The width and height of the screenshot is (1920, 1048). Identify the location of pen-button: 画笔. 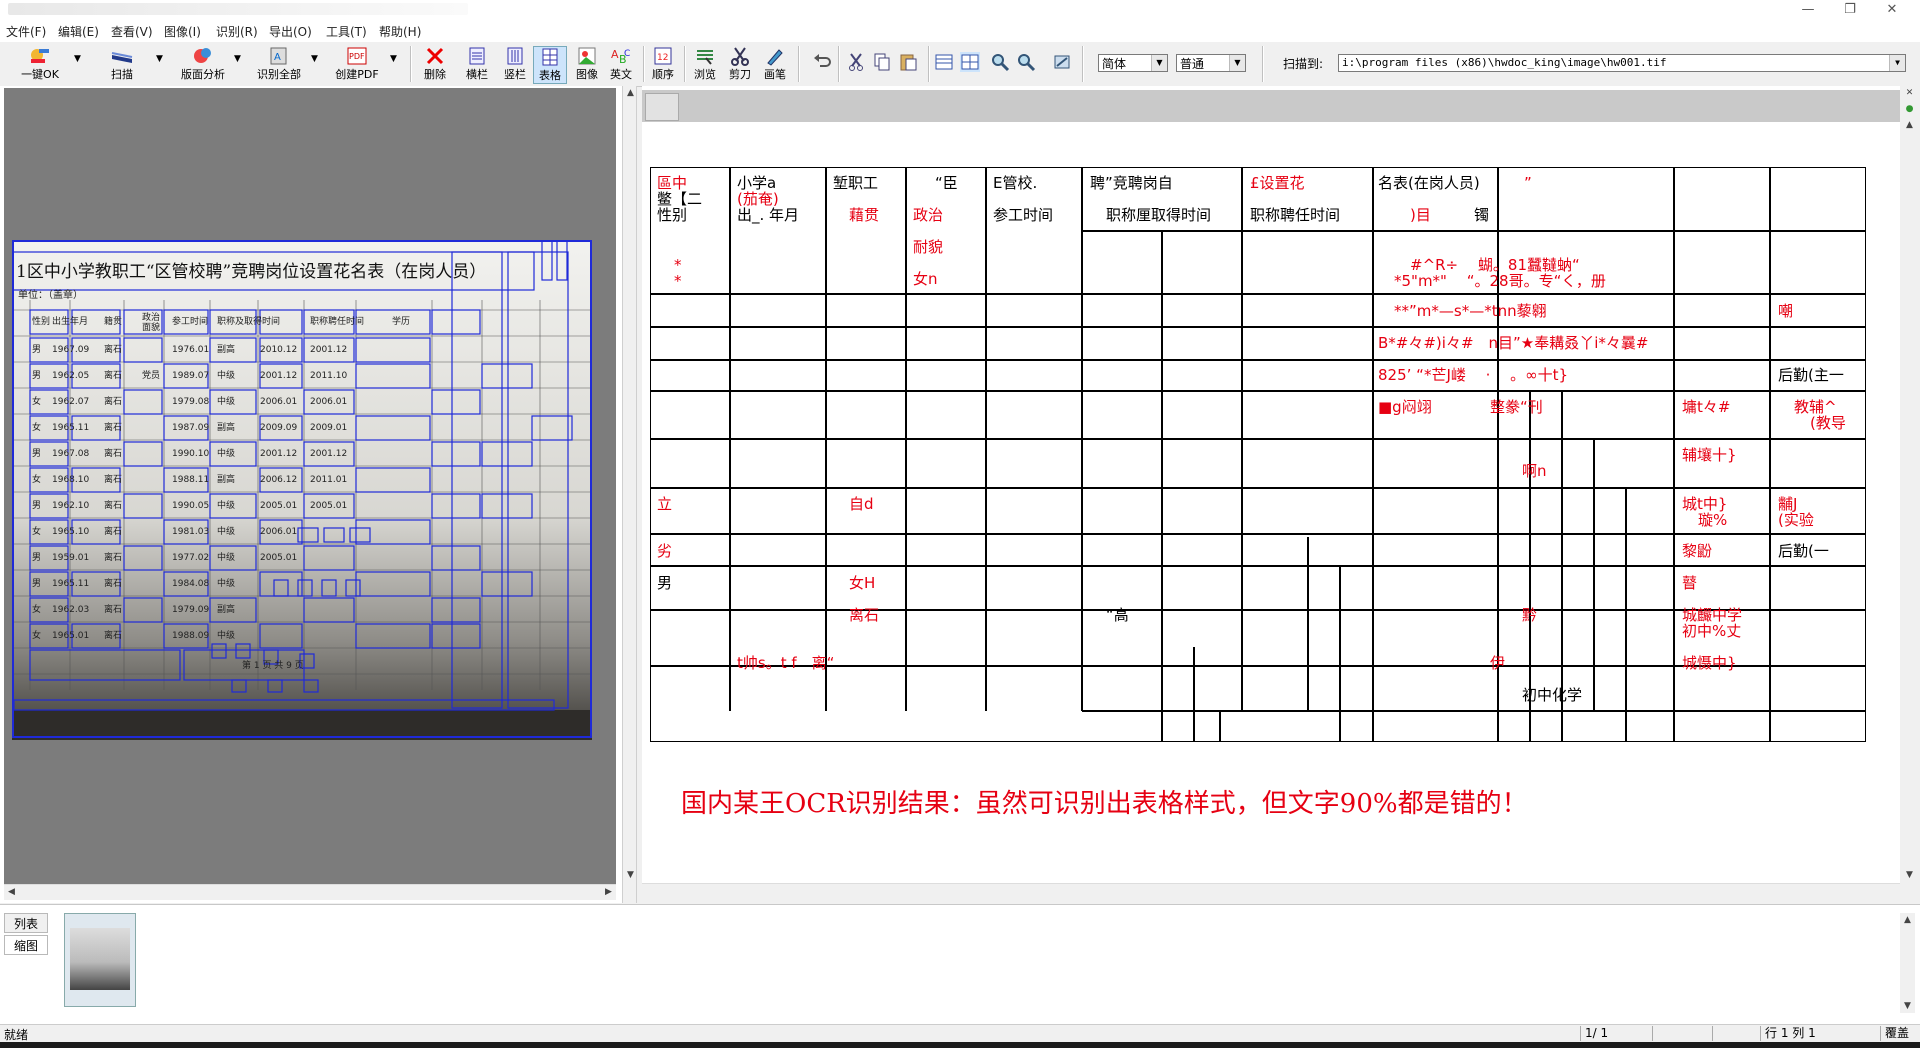
(775, 65).